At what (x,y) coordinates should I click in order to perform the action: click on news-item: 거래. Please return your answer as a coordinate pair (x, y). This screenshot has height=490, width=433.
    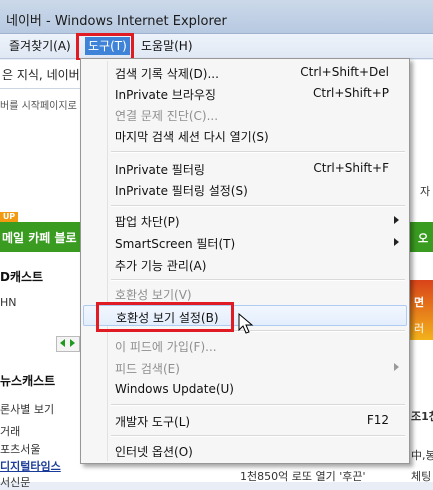
    Looking at the image, I should click on (10, 431).